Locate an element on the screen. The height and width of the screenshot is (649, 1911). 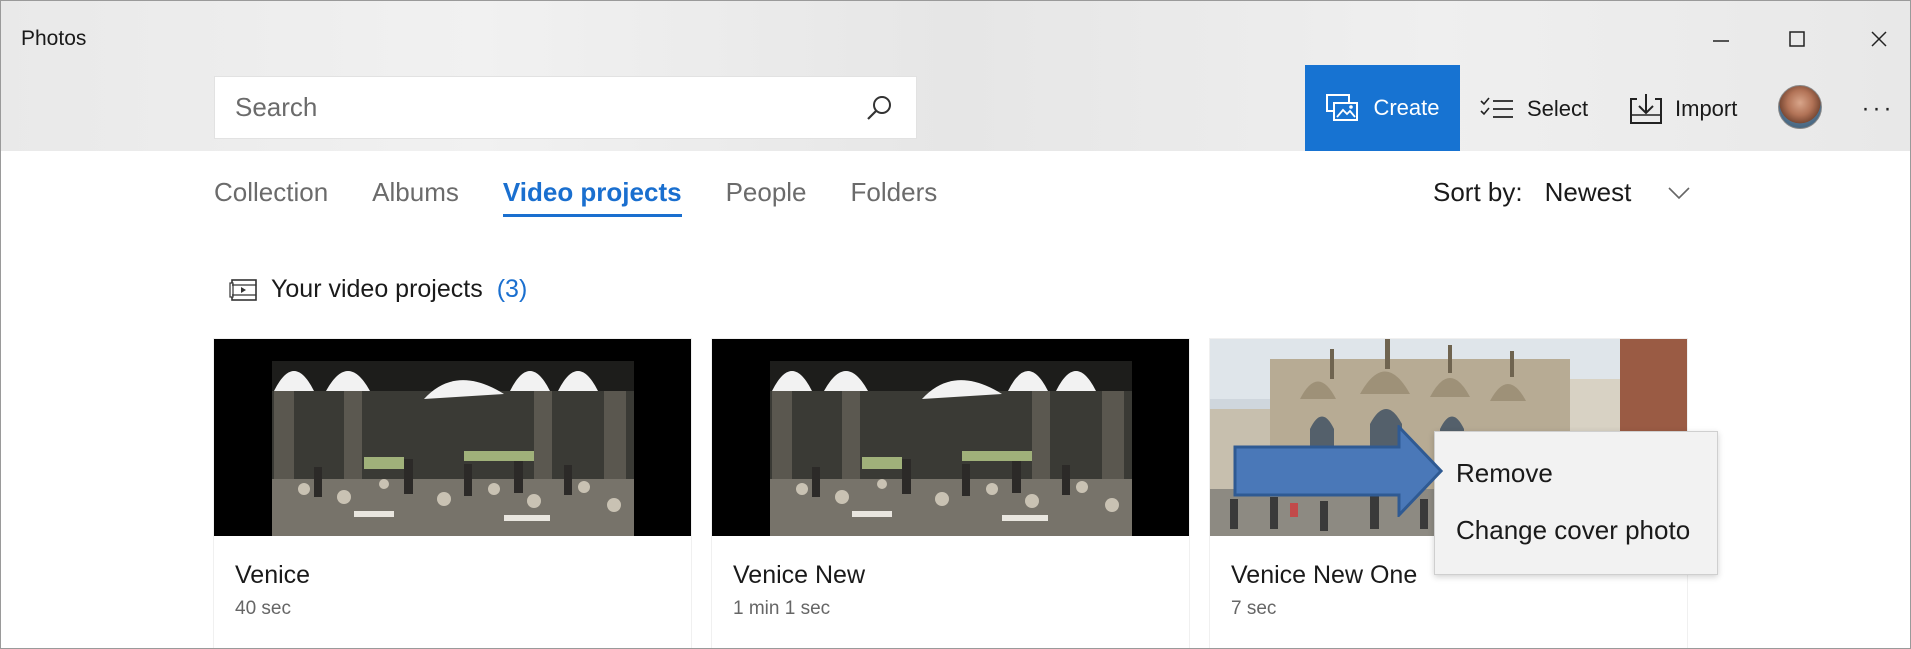
close-button is located at coordinates (1879, 39).